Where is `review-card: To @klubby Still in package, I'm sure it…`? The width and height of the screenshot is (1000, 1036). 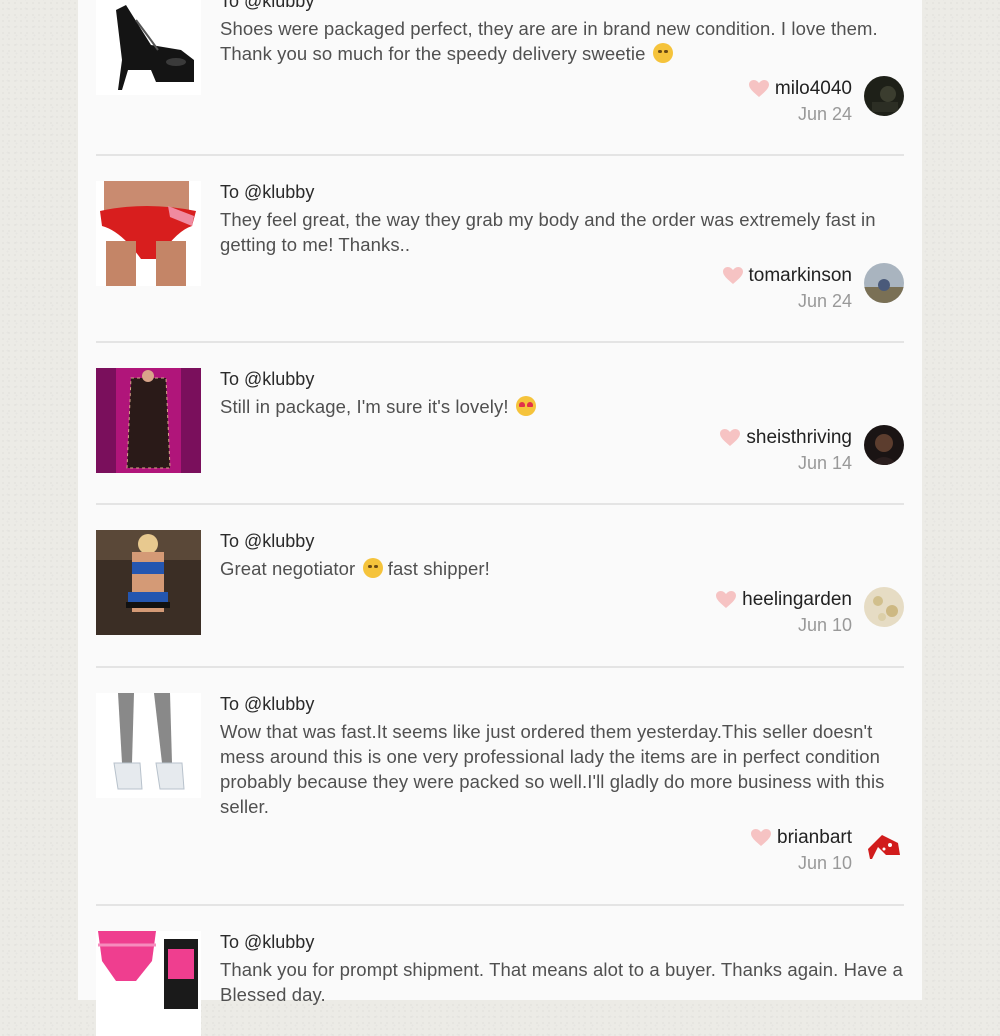
review-card: To @klubby Still in package, I'm sure it… is located at coordinates (500, 423).